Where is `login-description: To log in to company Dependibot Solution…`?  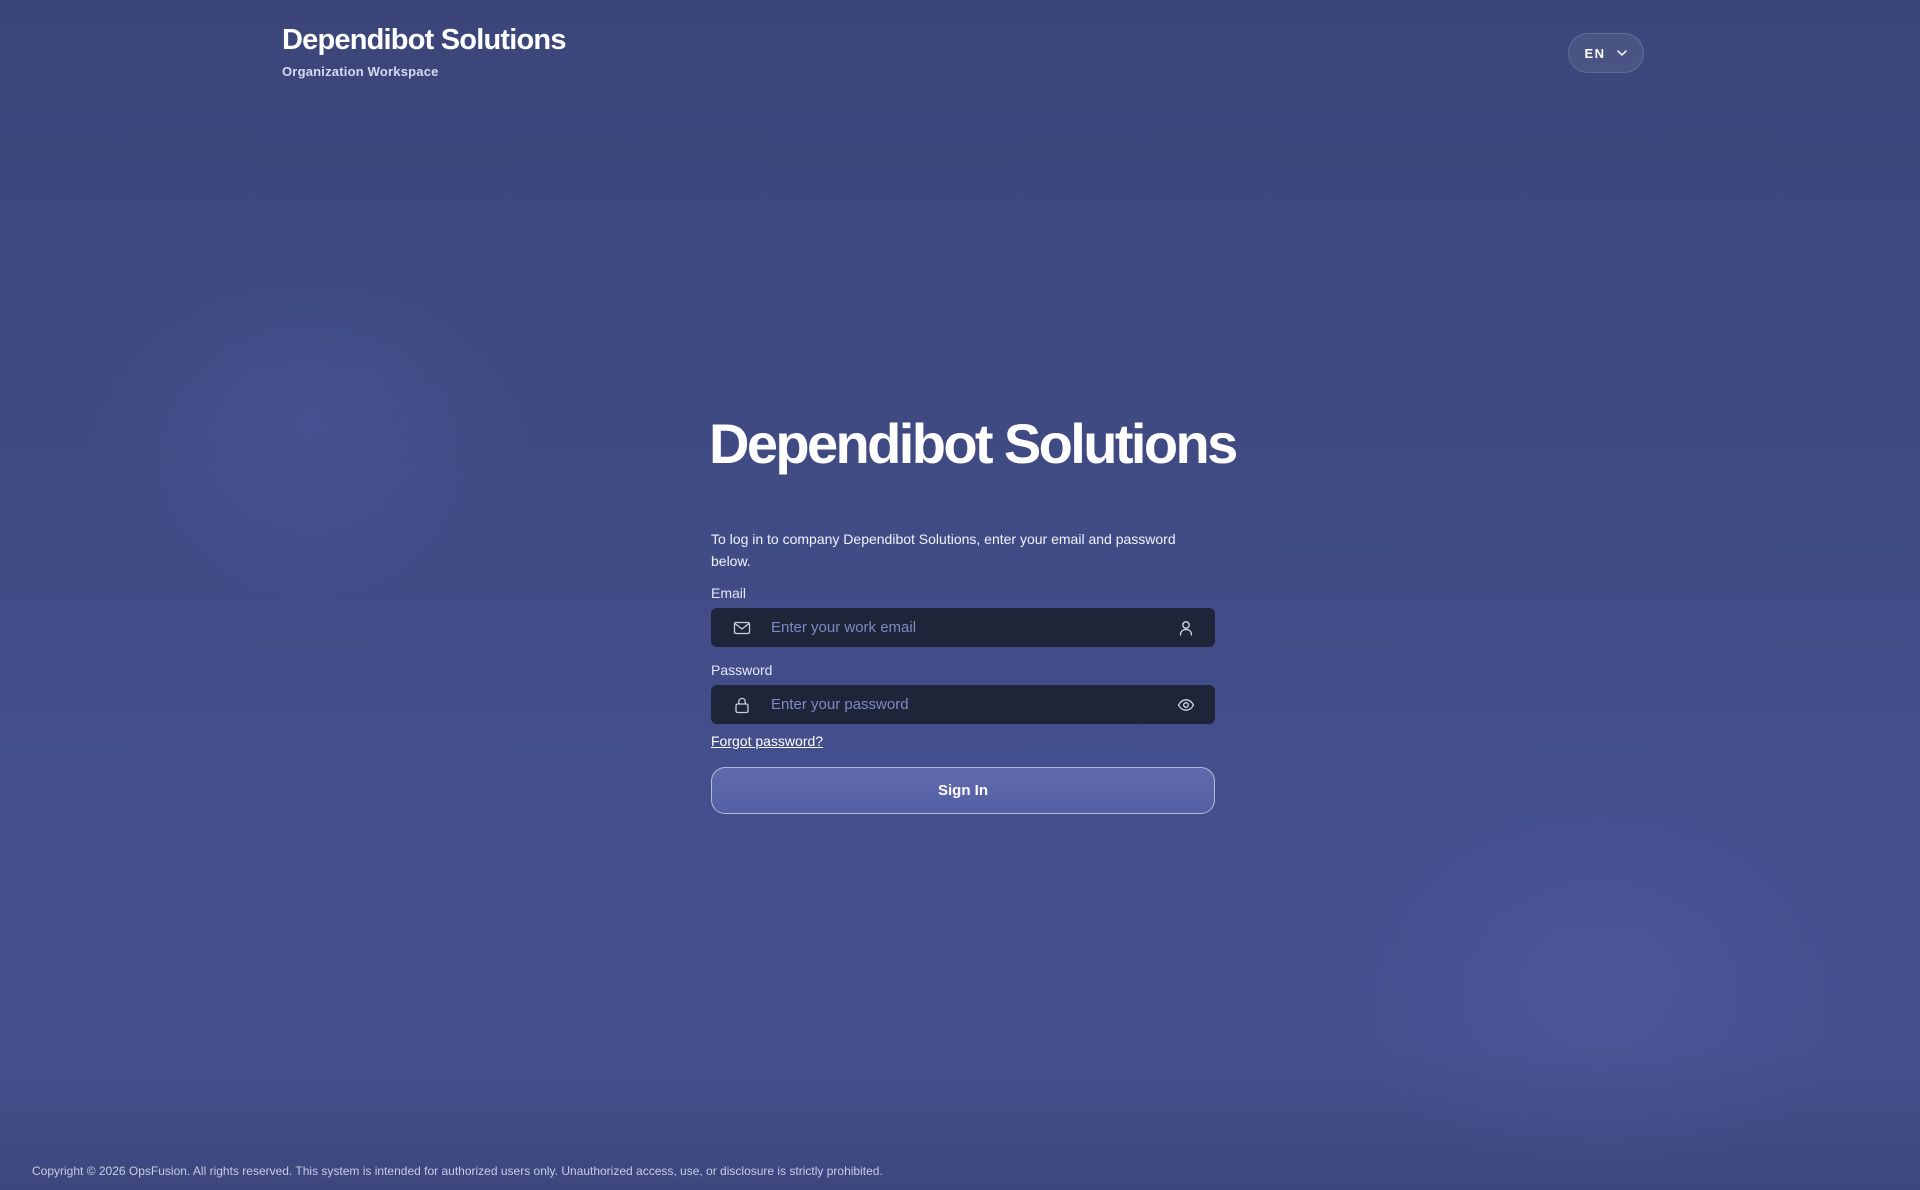
login-description: To log in to company Dependibot Solution… is located at coordinates (943, 550).